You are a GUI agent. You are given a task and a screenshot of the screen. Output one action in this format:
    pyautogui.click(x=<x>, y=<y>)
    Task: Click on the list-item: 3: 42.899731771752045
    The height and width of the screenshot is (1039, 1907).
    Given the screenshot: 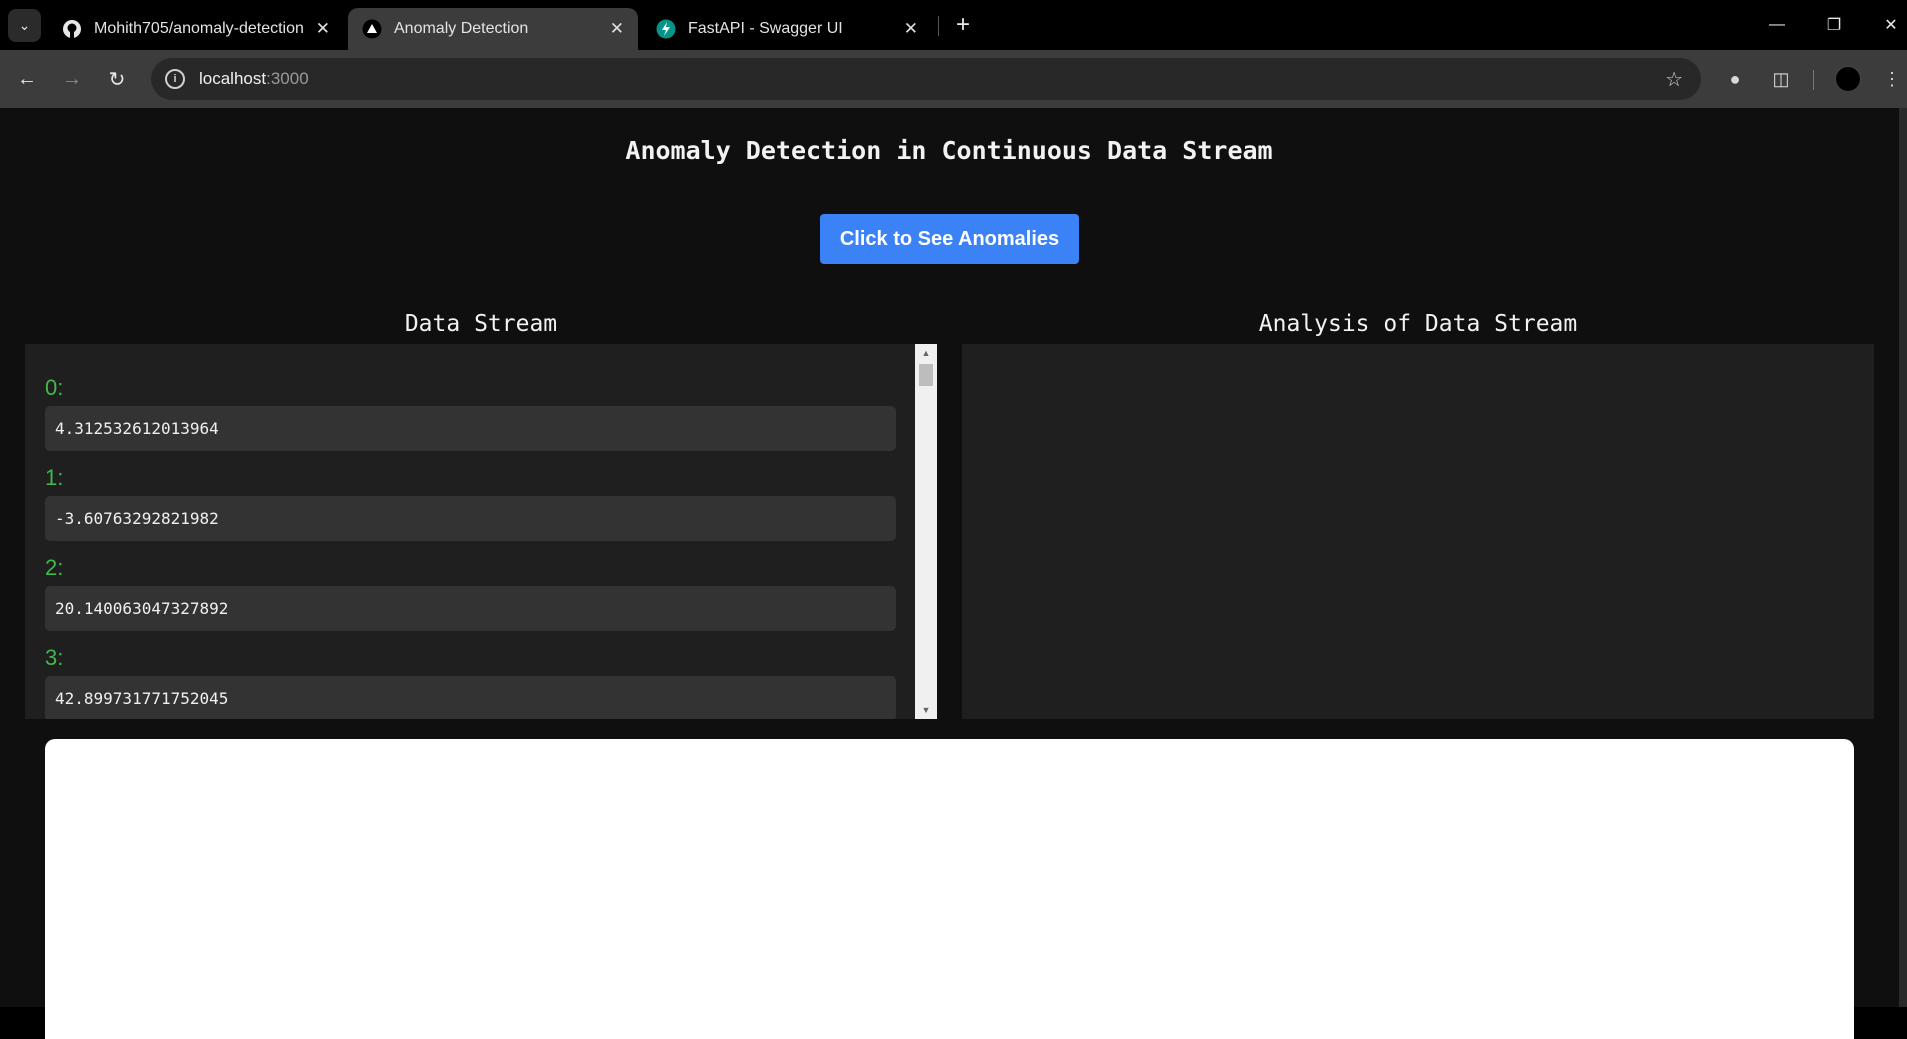 What is the action you would take?
    pyautogui.click(x=470, y=681)
    